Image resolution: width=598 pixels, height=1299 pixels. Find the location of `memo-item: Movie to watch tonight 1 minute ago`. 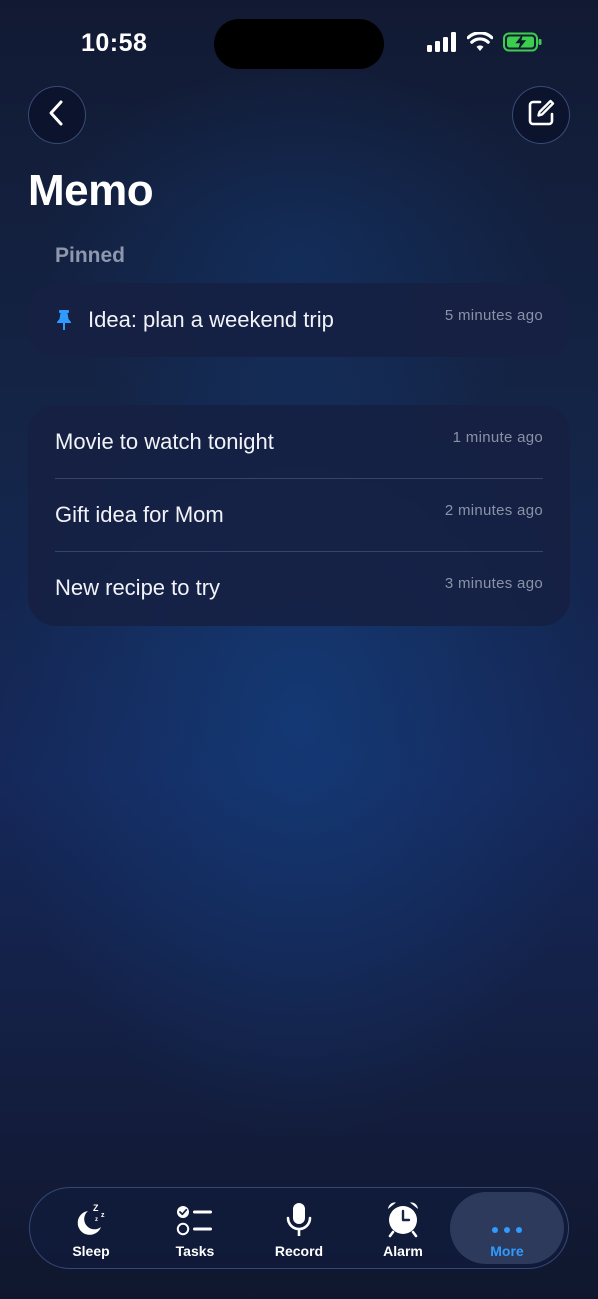

memo-item: Movie to watch tonight 1 minute ago is located at coordinates (299, 441).